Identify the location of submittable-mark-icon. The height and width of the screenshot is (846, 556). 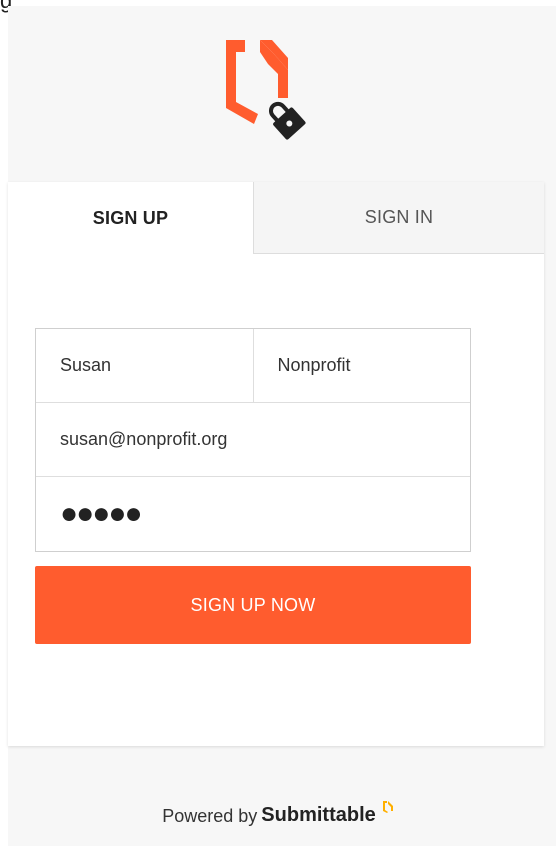
(387, 807).